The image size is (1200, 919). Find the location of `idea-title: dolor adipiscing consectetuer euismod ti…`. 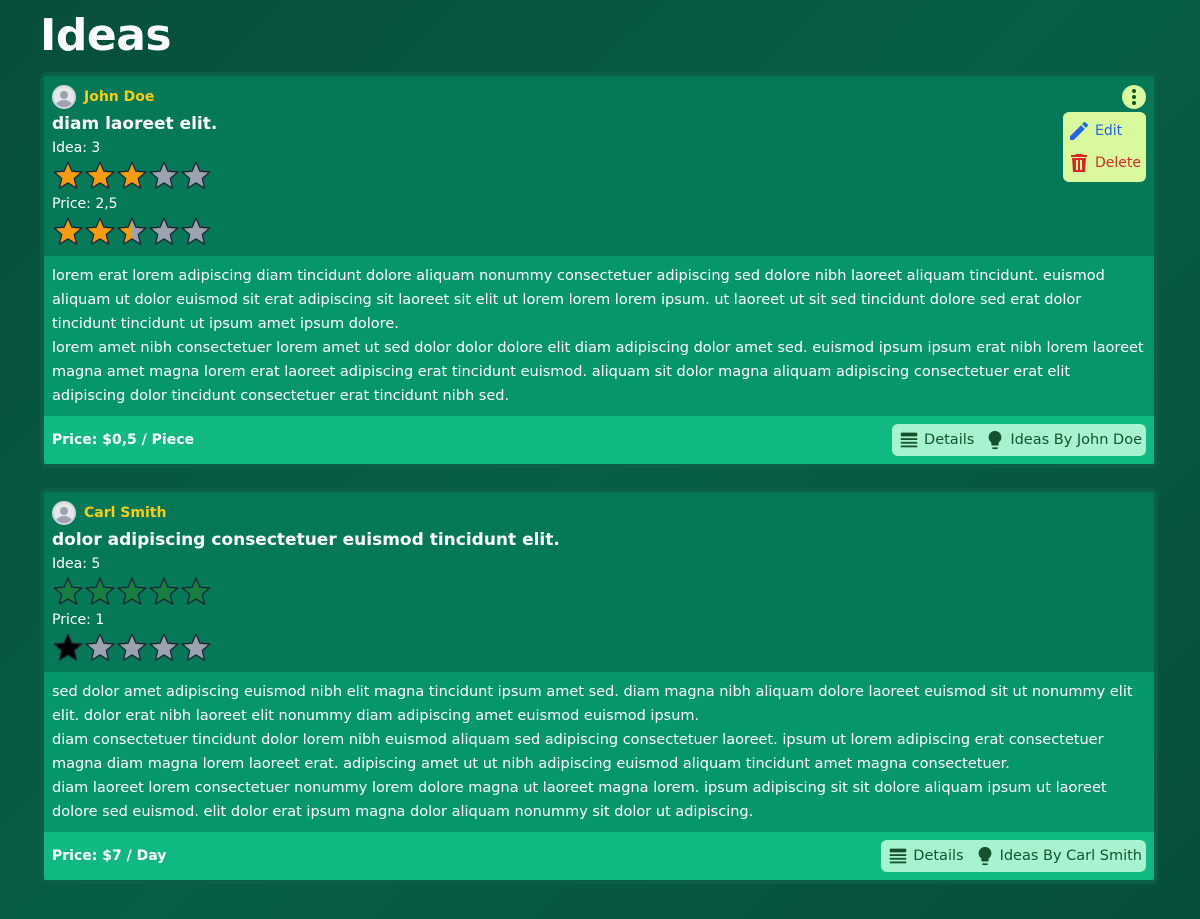

idea-title: dolor adipiscing consectetuer euismod ti… is located at coordinates (306, 540).